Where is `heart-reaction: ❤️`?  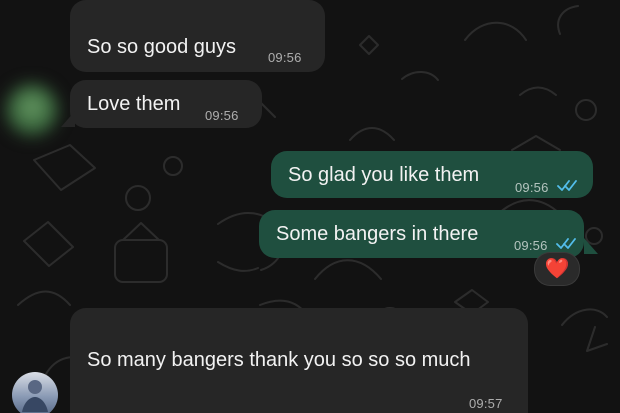
heart-reaction: ❤️ is located at coordinates (557, 269).